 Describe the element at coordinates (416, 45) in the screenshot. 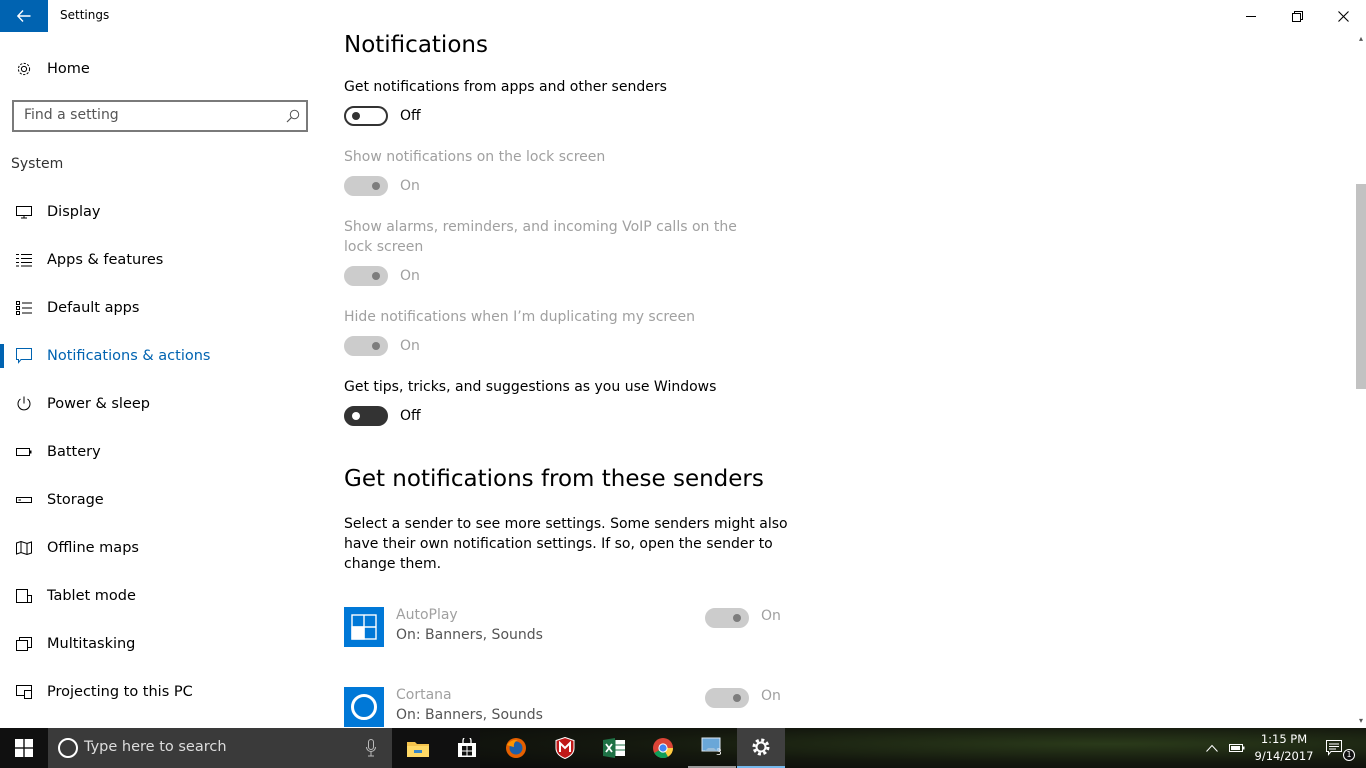

I see `page-title: Notifications` at that location.